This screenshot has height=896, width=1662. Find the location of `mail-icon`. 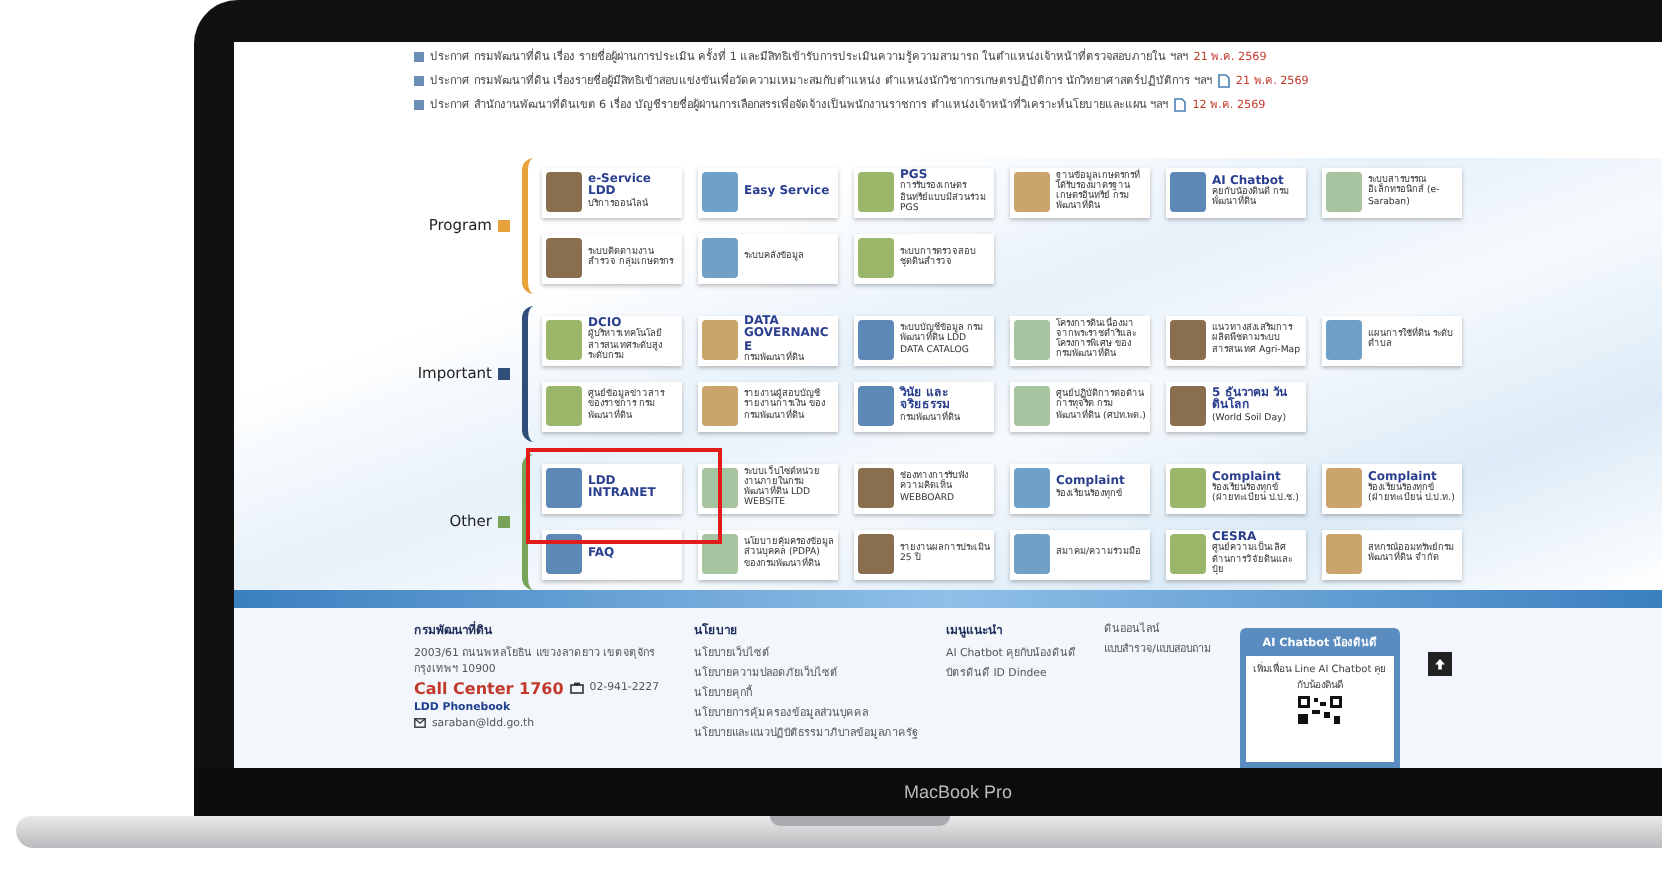

mail-icon is located at coordinates (420, 723).